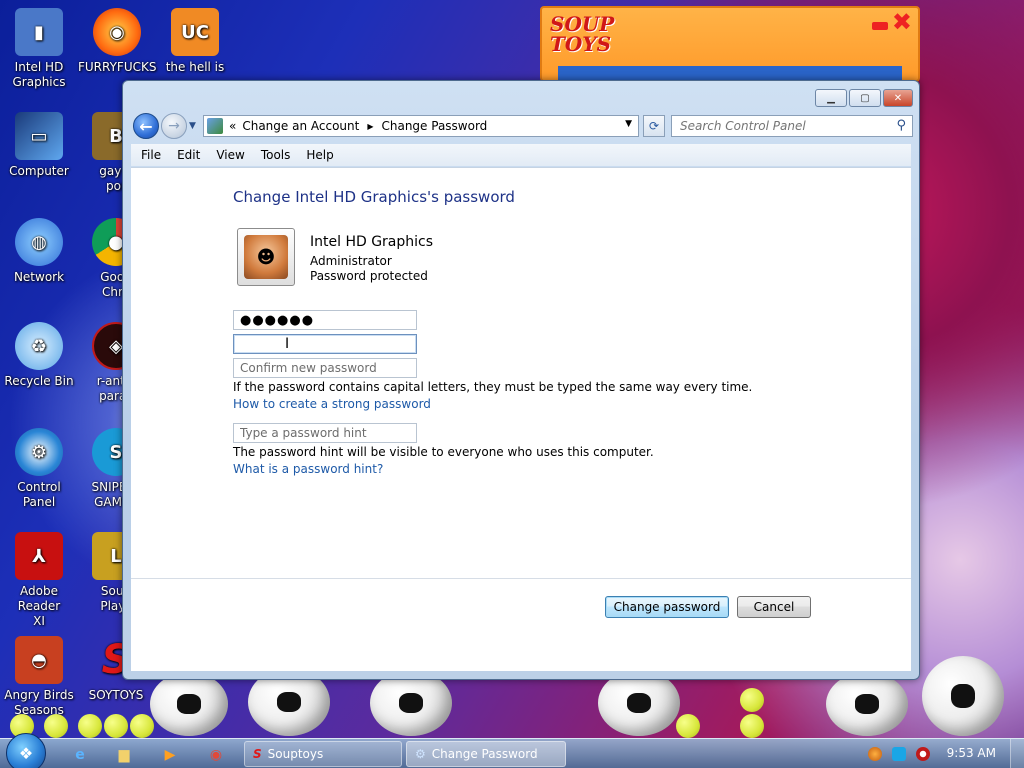  I want to click on current-password-field, so click(325, 320).